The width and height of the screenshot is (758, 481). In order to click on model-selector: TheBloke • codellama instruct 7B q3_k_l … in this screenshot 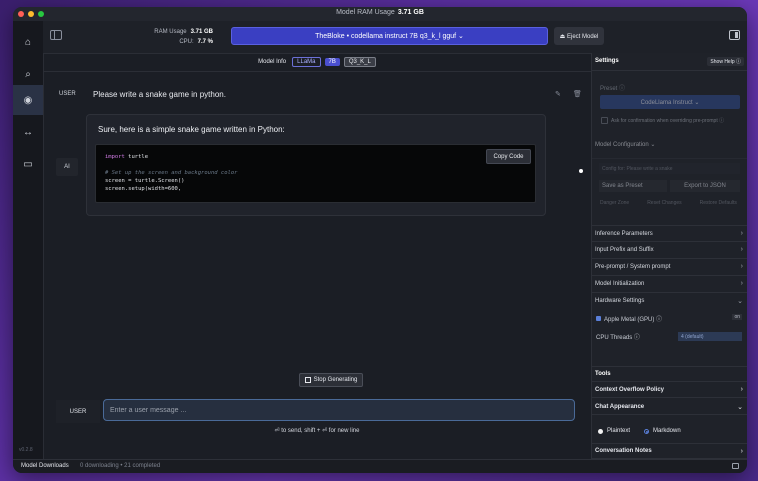, I will do `click(389, 36)`.